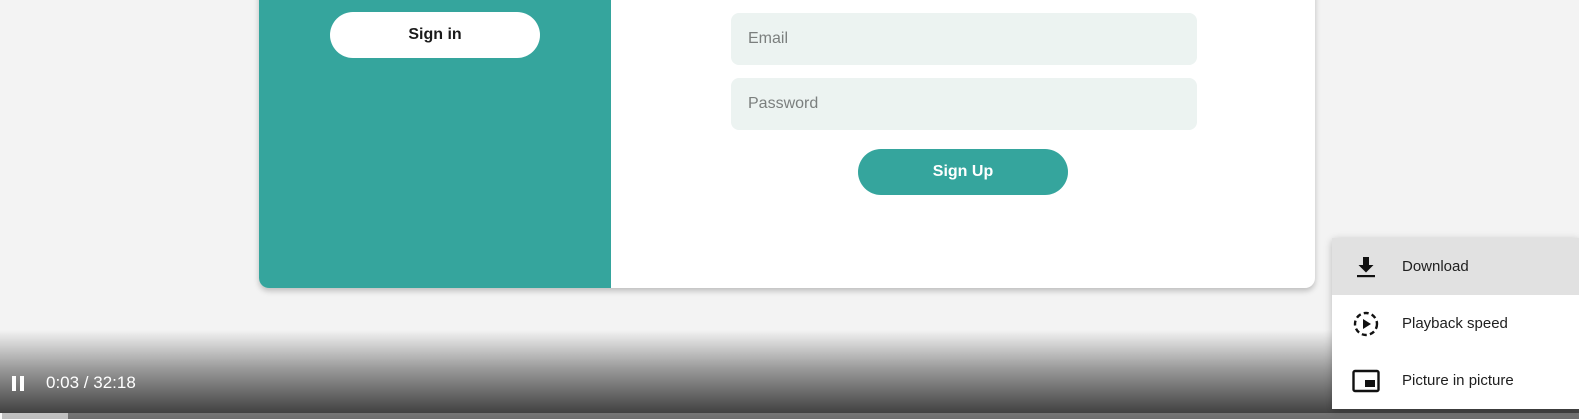  I want to click on pause-button, so click(18, 383).